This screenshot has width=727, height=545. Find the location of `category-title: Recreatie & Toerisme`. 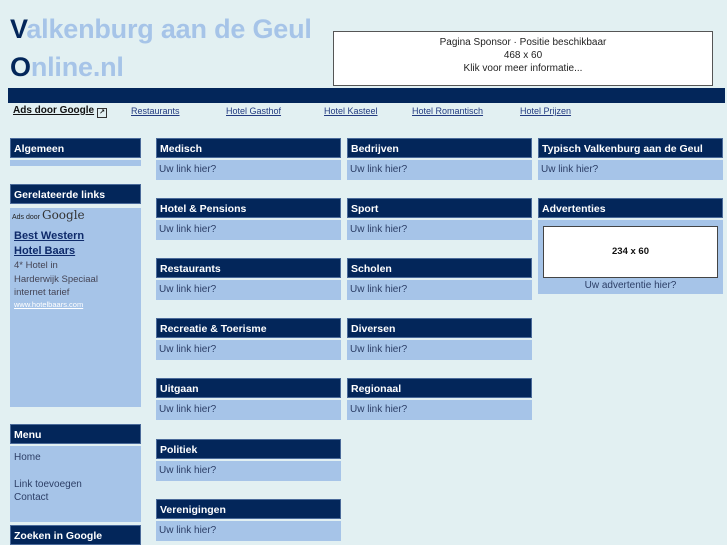

category-title: Recreatie & Toerisme is located at coordinates (248, 328).